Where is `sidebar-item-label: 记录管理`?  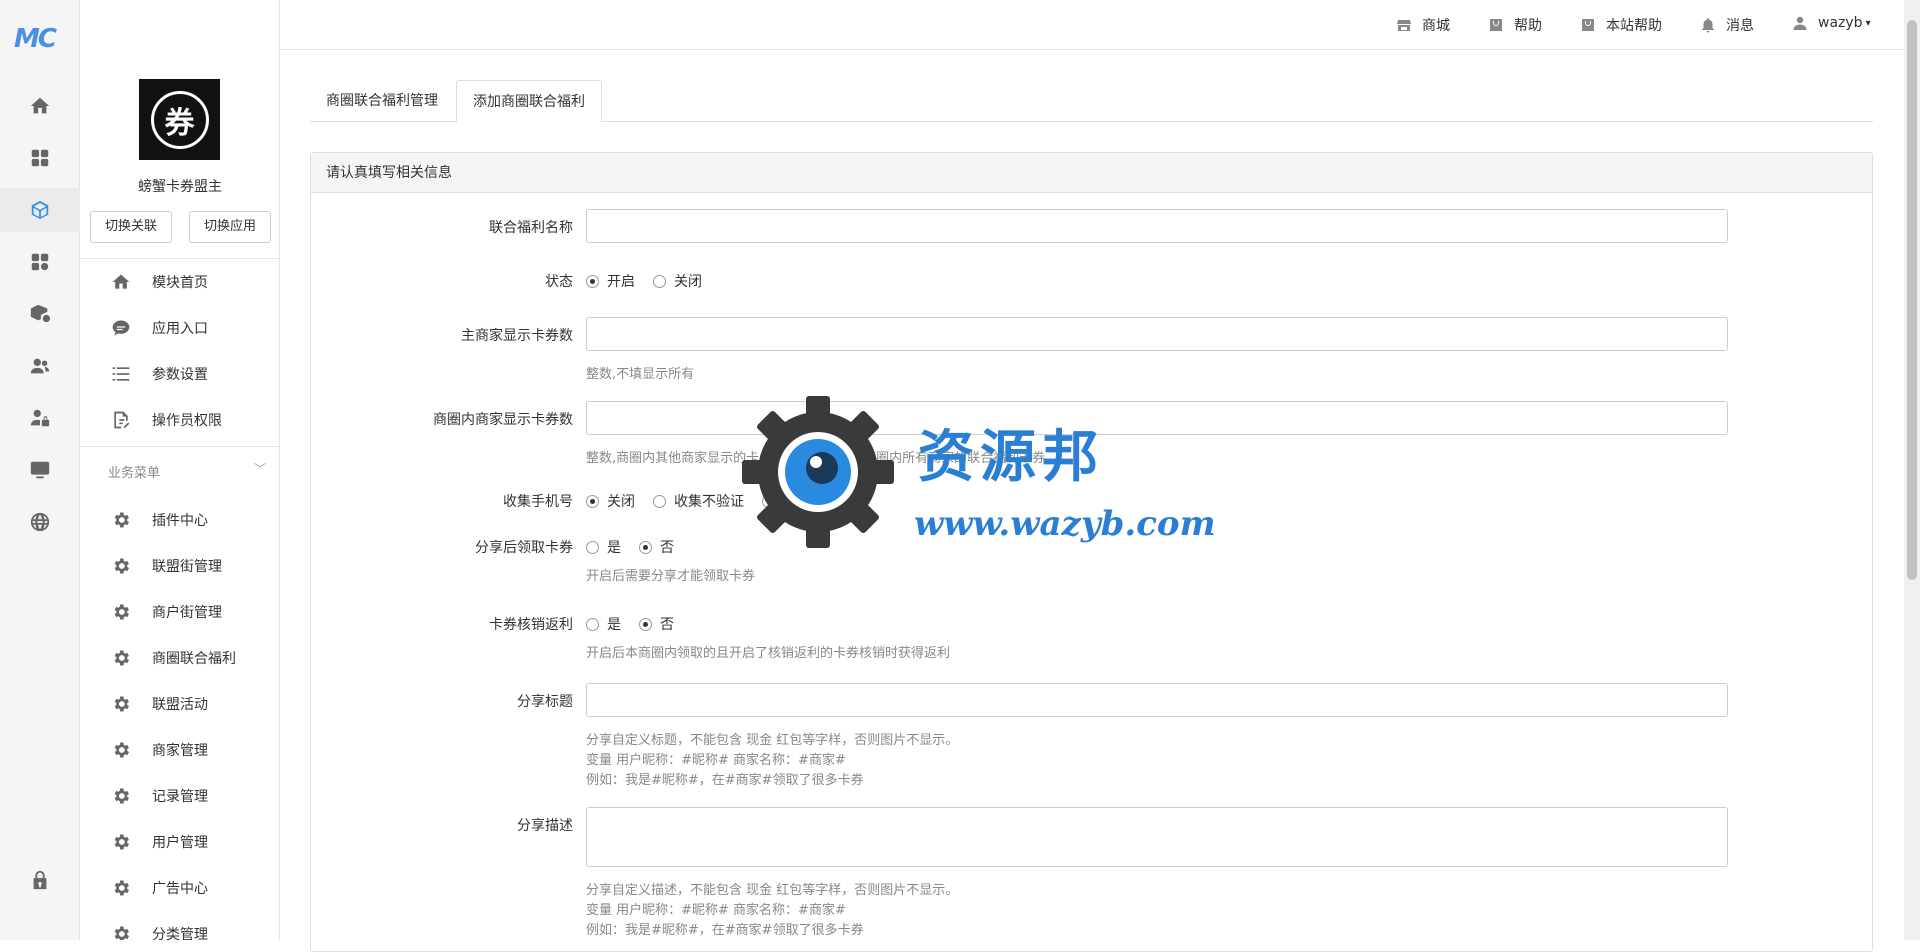
sidebar-item-label: 记录管理 is located at coordinates (180, 797).